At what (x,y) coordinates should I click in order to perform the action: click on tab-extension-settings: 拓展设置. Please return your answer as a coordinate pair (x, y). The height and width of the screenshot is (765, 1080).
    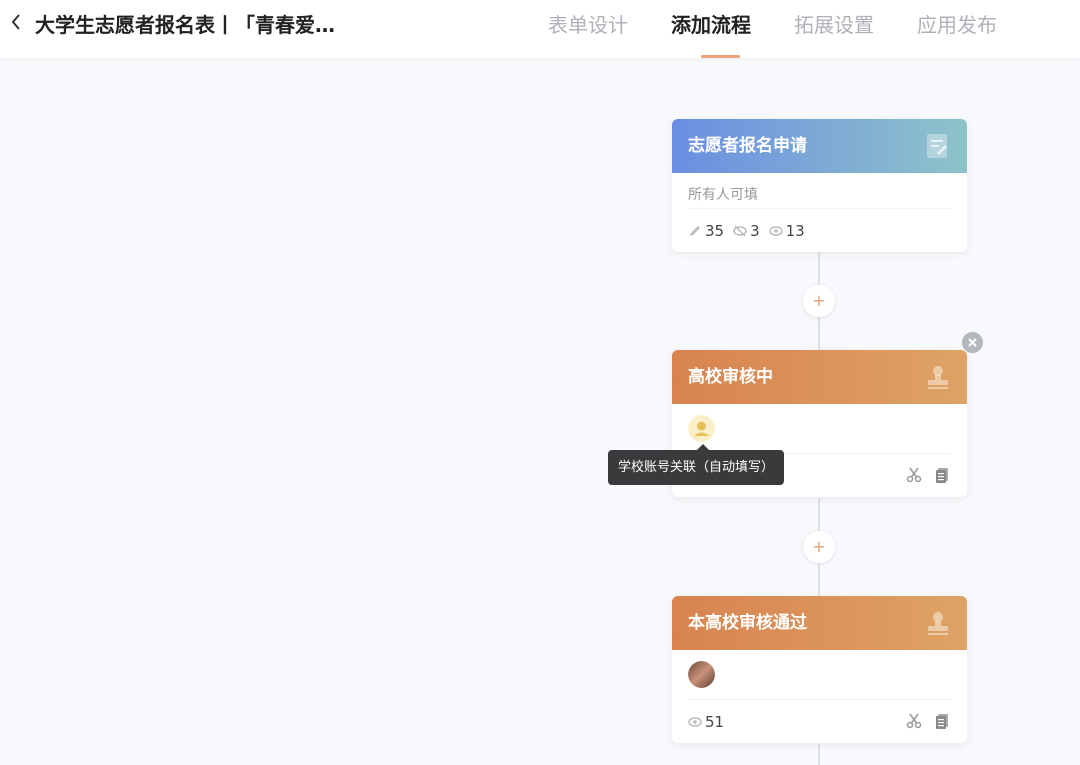
    Looking at the image, I should click on (834, 25).